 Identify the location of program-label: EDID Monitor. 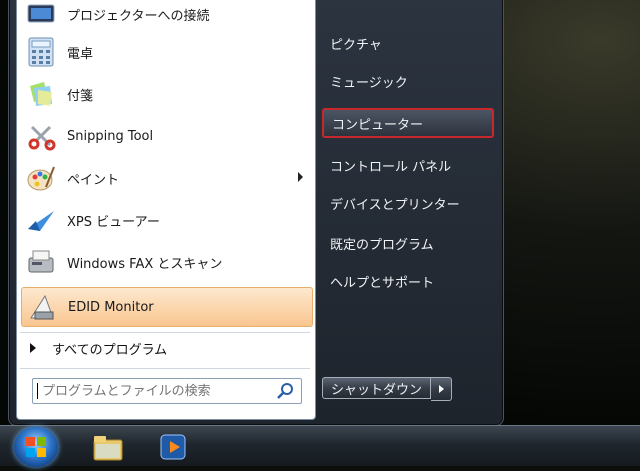
(111, 307).